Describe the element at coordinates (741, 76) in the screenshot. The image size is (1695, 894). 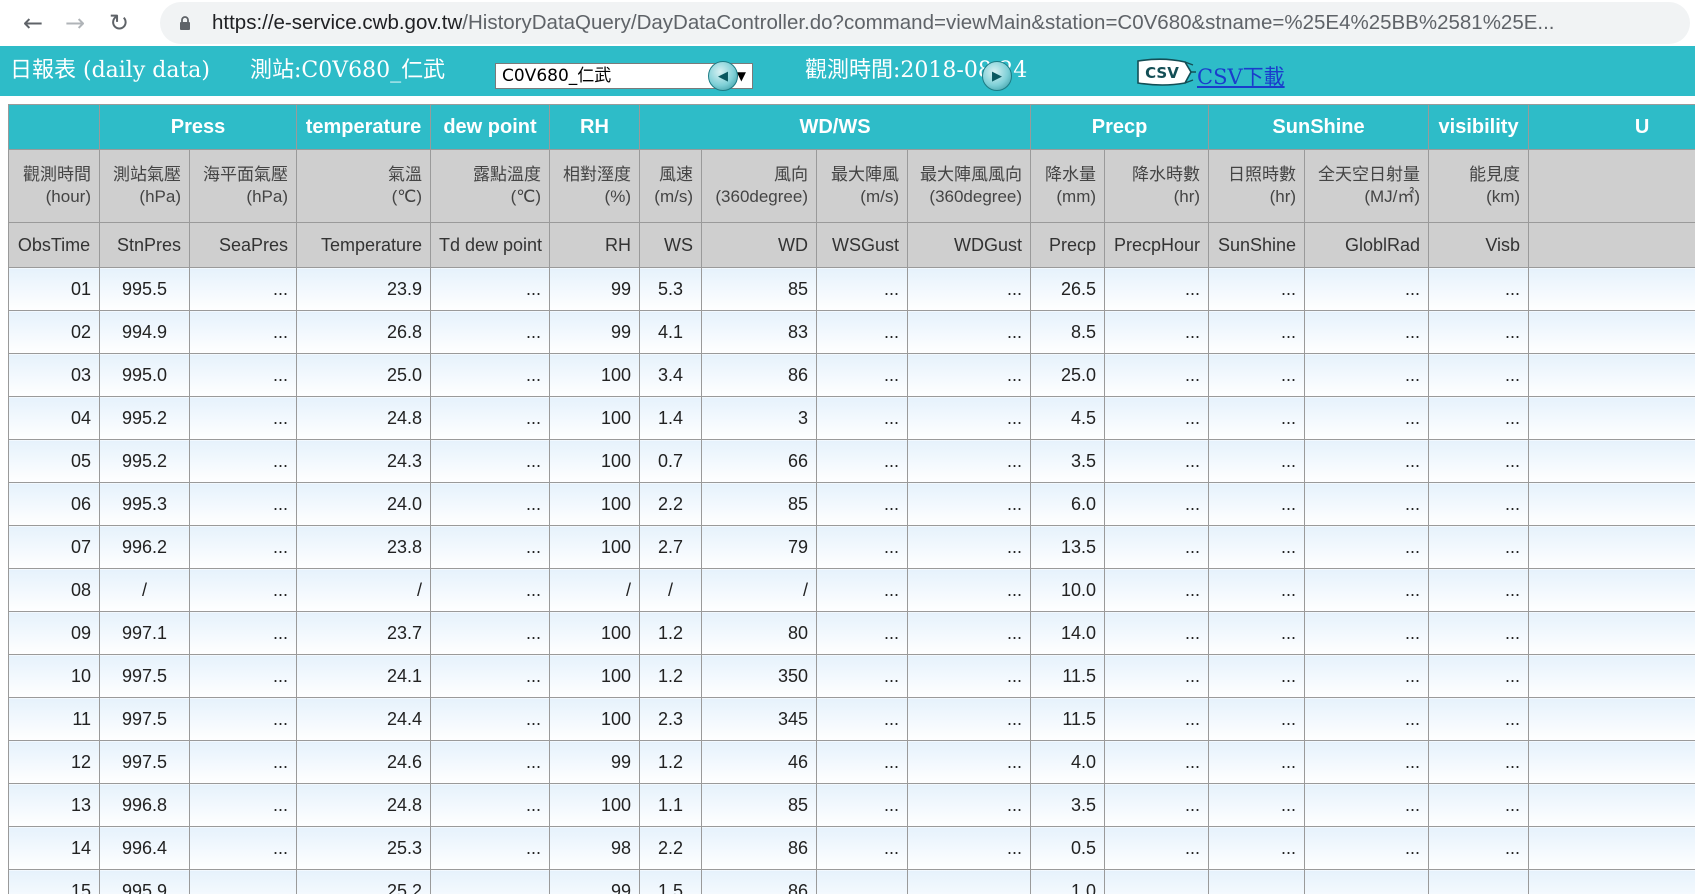
I see `chevron-down-icon: ▼` at that location.